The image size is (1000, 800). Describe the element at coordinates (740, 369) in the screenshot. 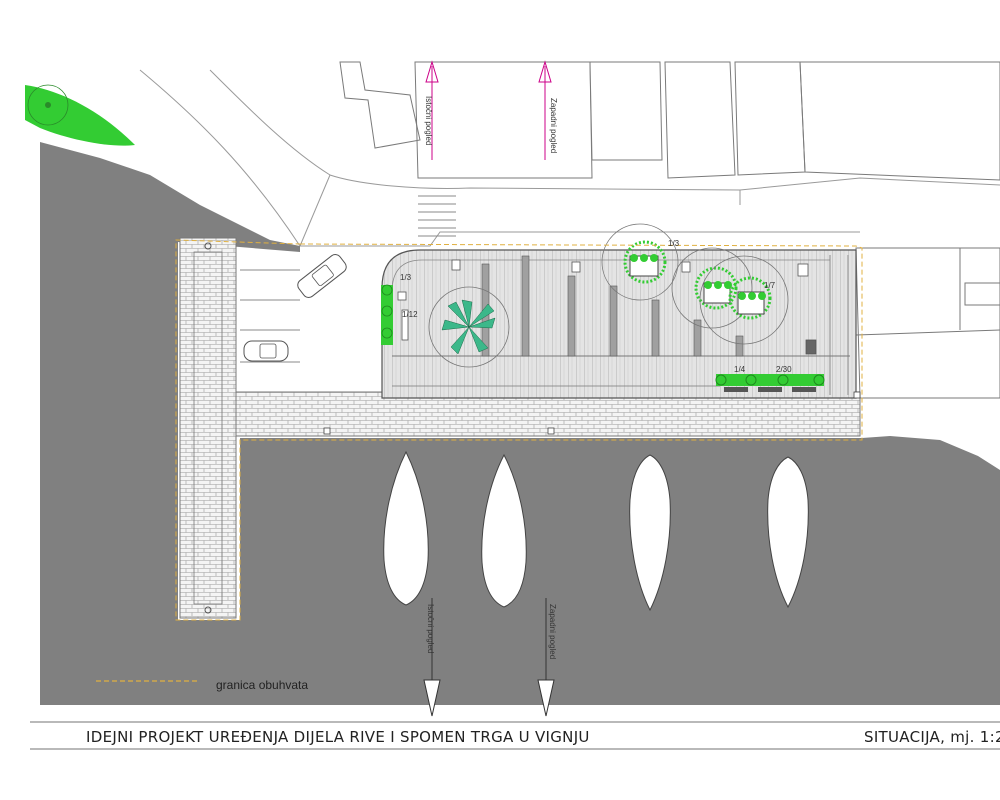

I see `tag-planter-left: 1/4` at that location.